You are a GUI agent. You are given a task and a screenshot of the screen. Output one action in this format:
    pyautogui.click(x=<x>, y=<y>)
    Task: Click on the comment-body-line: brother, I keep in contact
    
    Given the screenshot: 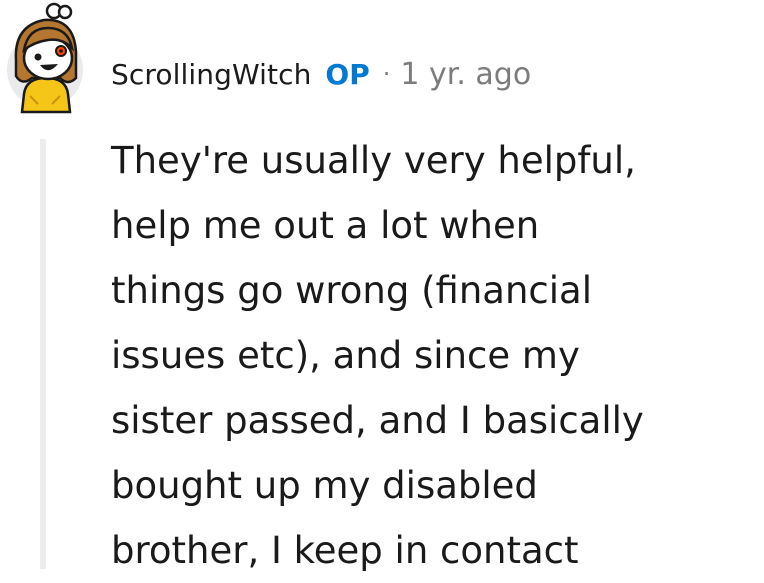 What is the action you would take?
    pyautogui.click(x=345, y=550)
    